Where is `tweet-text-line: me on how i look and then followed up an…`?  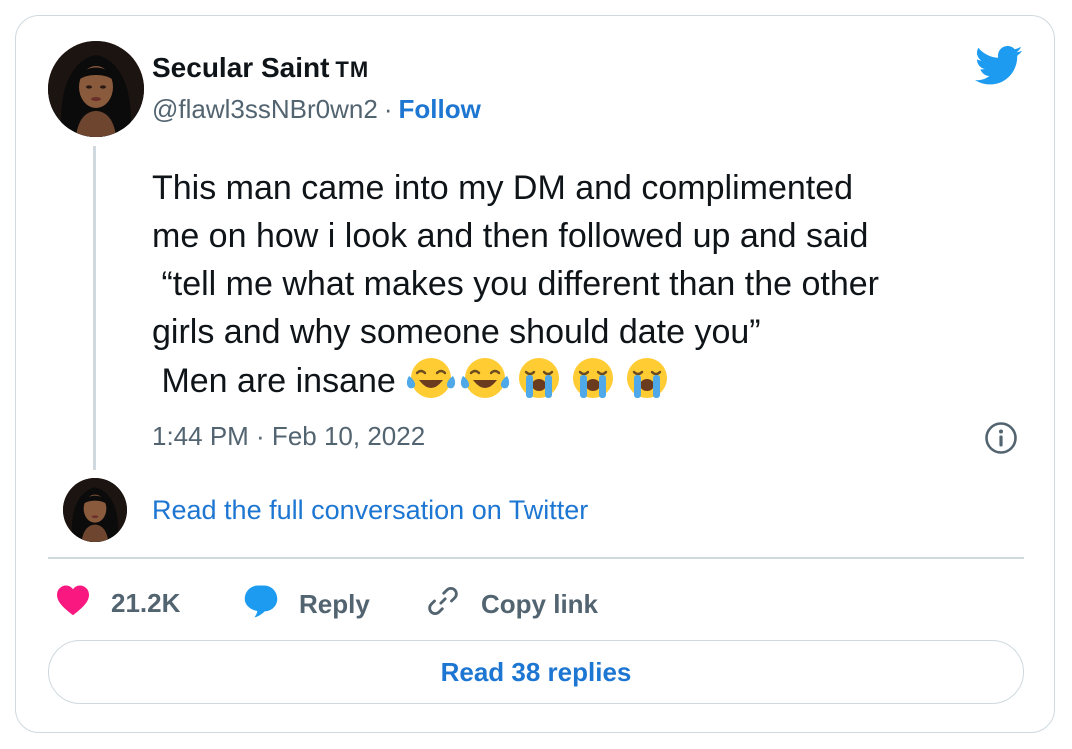
tweet-text-line: me on how i look and then followed up an… is located at coordinates (510, 236).